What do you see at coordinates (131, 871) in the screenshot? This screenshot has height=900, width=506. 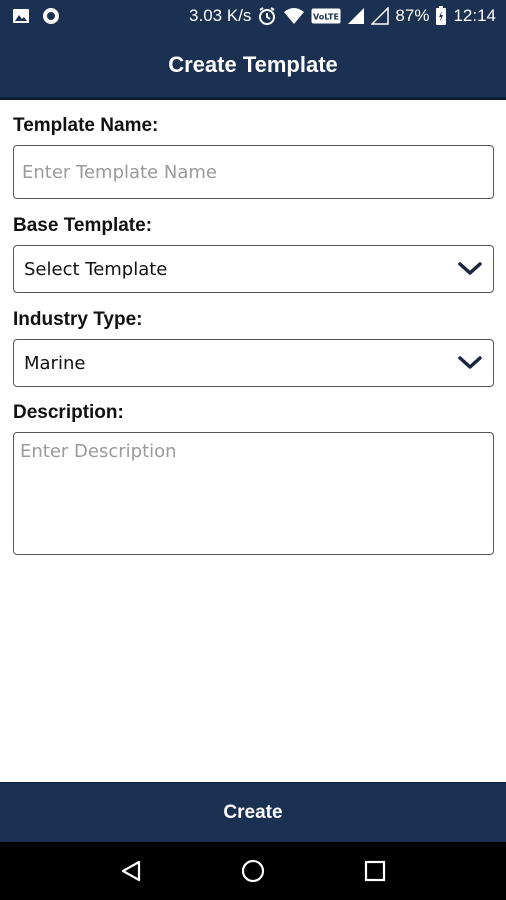 I see `back-icon` at bounding box center [131, 871].